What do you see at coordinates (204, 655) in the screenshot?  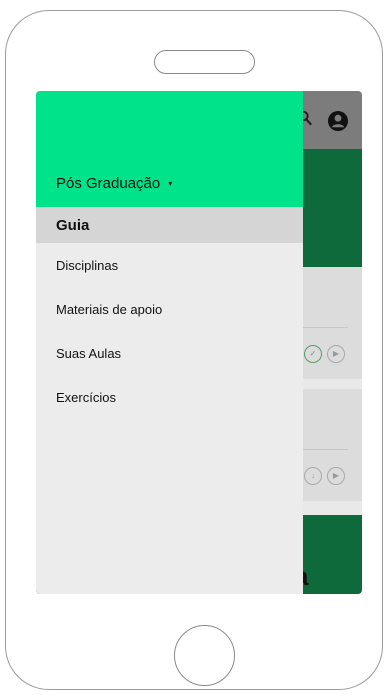 I see `phone-home-button` at bounding box center [204, 655].